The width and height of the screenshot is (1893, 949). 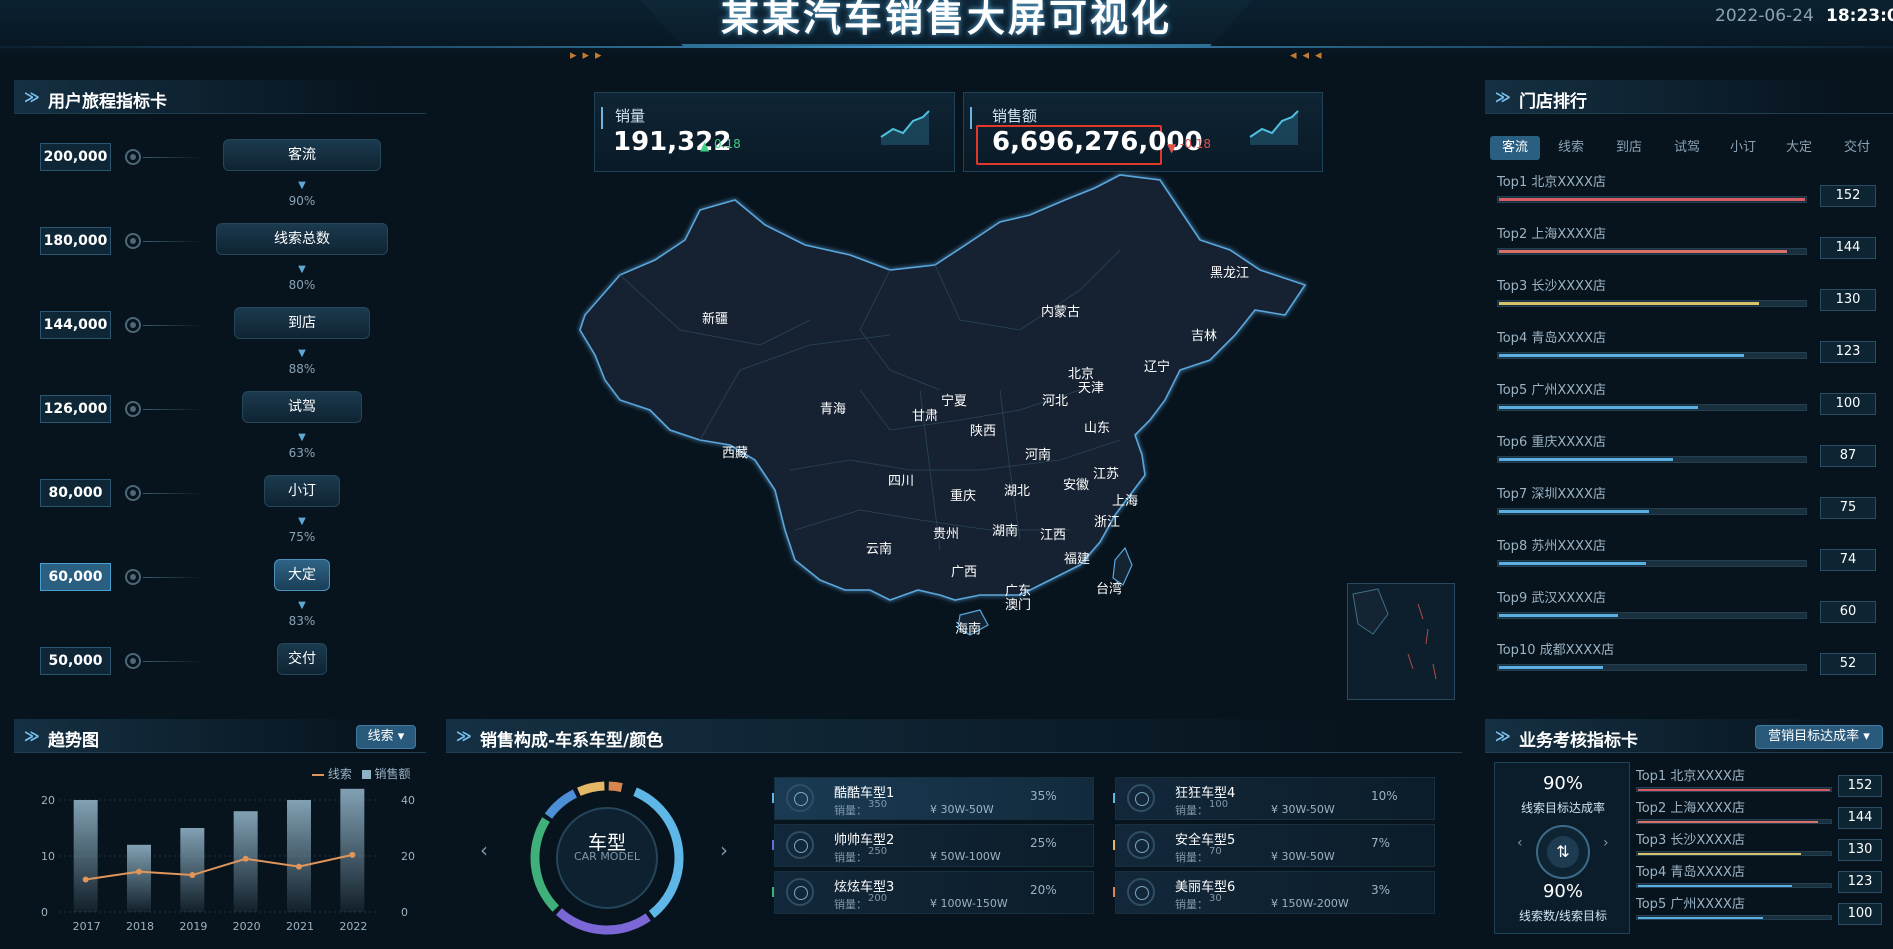 I want to click on ranking-store-name: Top4 青岛XXXX店, so click(x=1551, y=338).